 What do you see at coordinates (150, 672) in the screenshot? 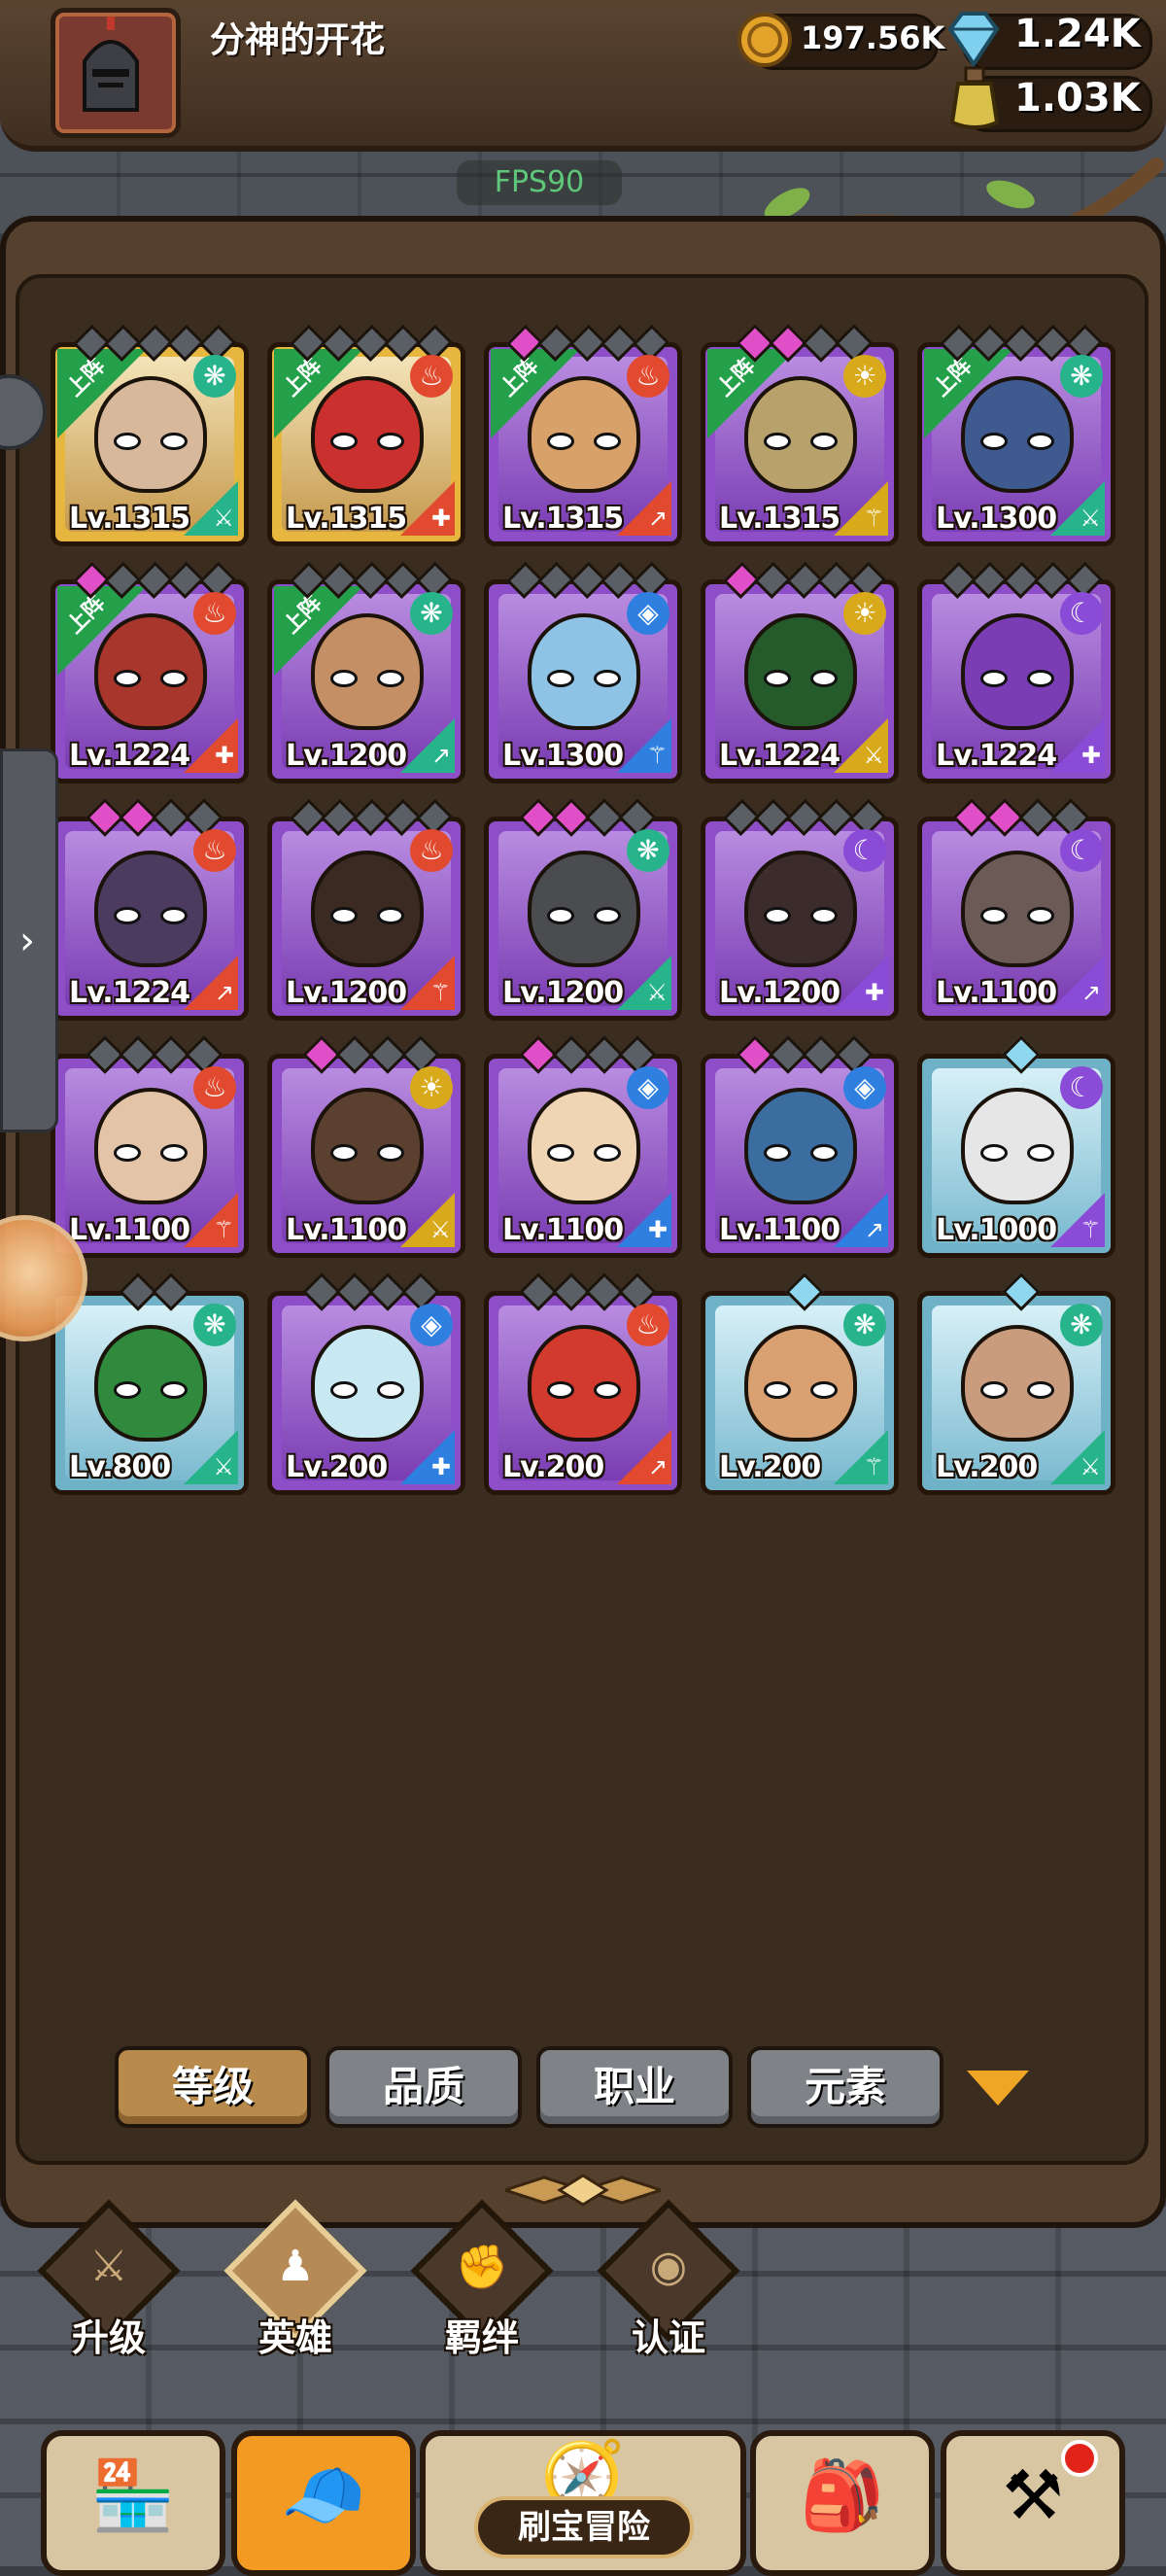
I see `hero-card: 上阵 ♨ ✚ Lv.1224` at bounding box center [150, 672].